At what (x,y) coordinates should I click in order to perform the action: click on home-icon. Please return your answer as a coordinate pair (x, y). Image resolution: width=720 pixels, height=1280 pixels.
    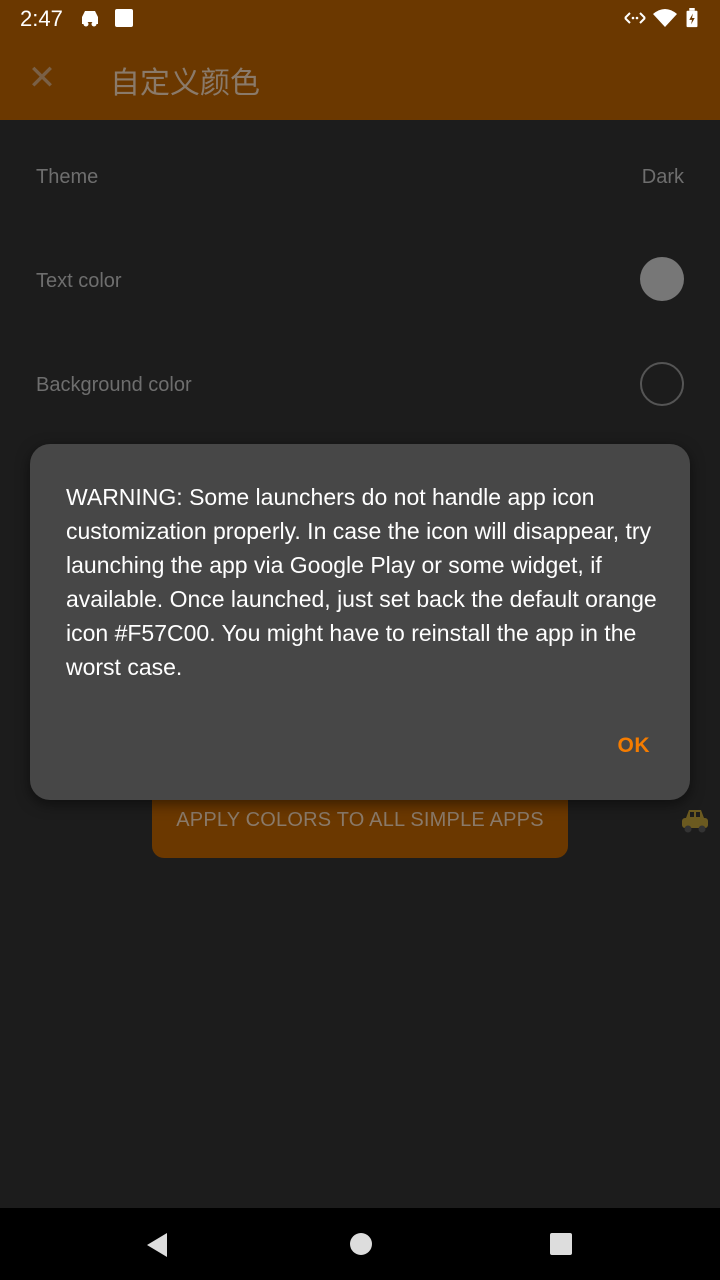
    Looking at the image, I should click on (361, 1244).